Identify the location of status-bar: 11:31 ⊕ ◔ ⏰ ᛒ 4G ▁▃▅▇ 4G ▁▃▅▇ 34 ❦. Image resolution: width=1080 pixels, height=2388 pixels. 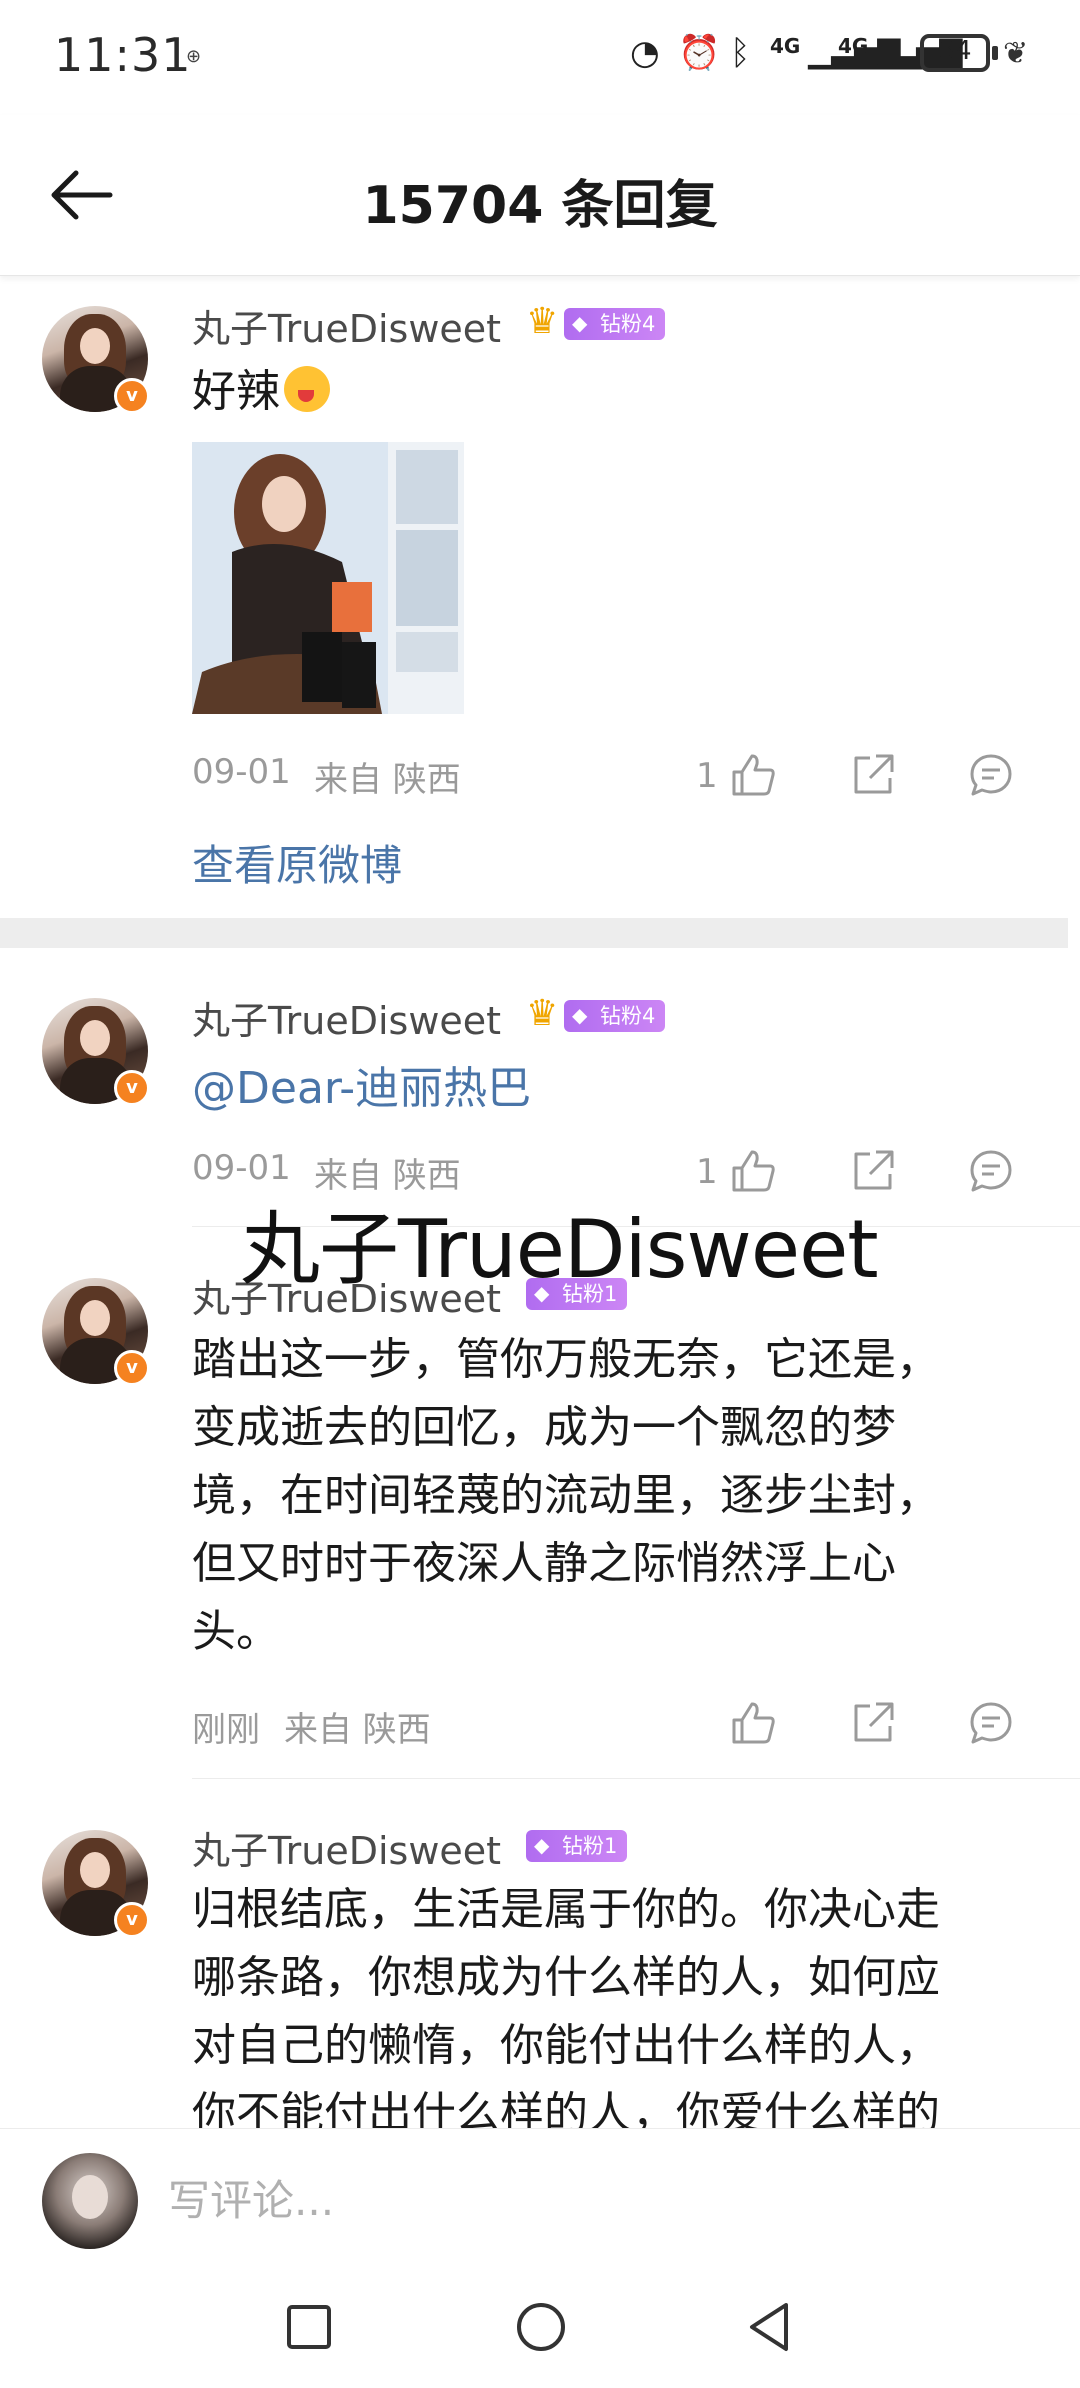
(540, 57).